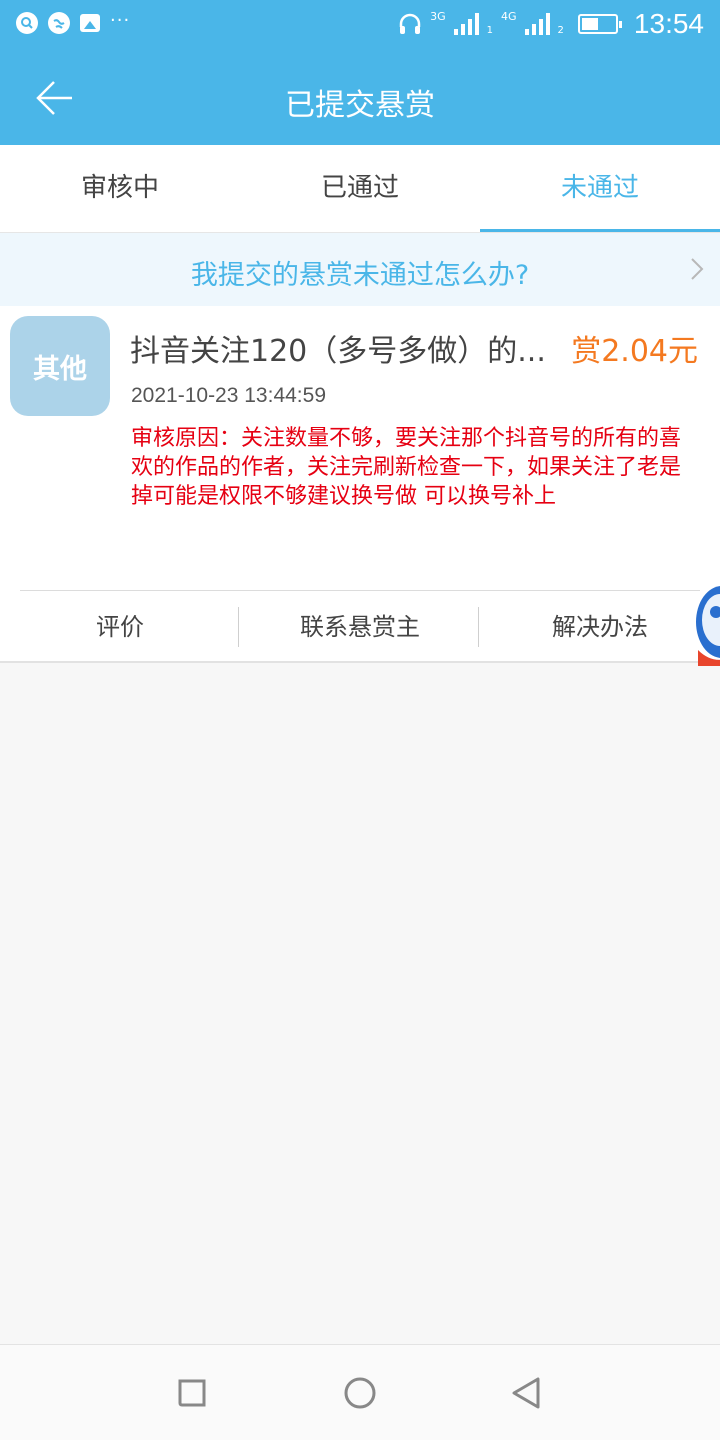 The width and height of the screenshot is (720, 1440). What do you see at coordinates (509, 16) in the screenshot?
I see `network-type-2: 4G` at bounding box center [509, 16].